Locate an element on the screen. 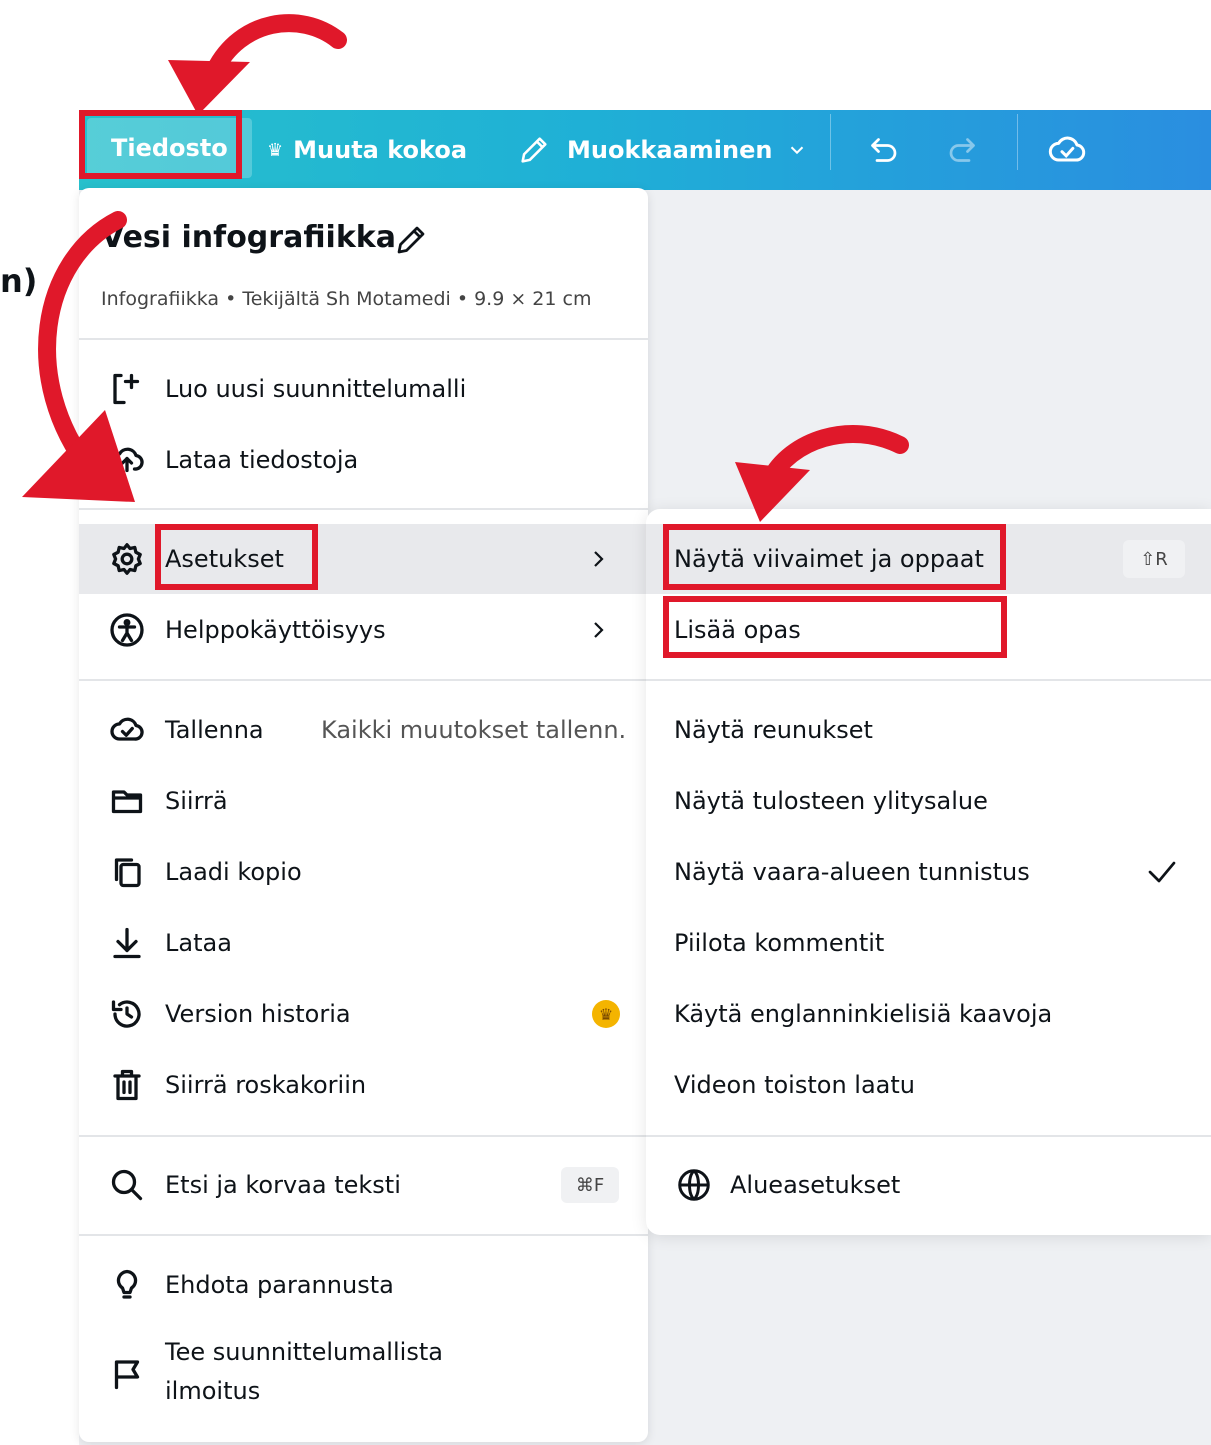  arrow-to-settings is located at coordinates (78, 356).